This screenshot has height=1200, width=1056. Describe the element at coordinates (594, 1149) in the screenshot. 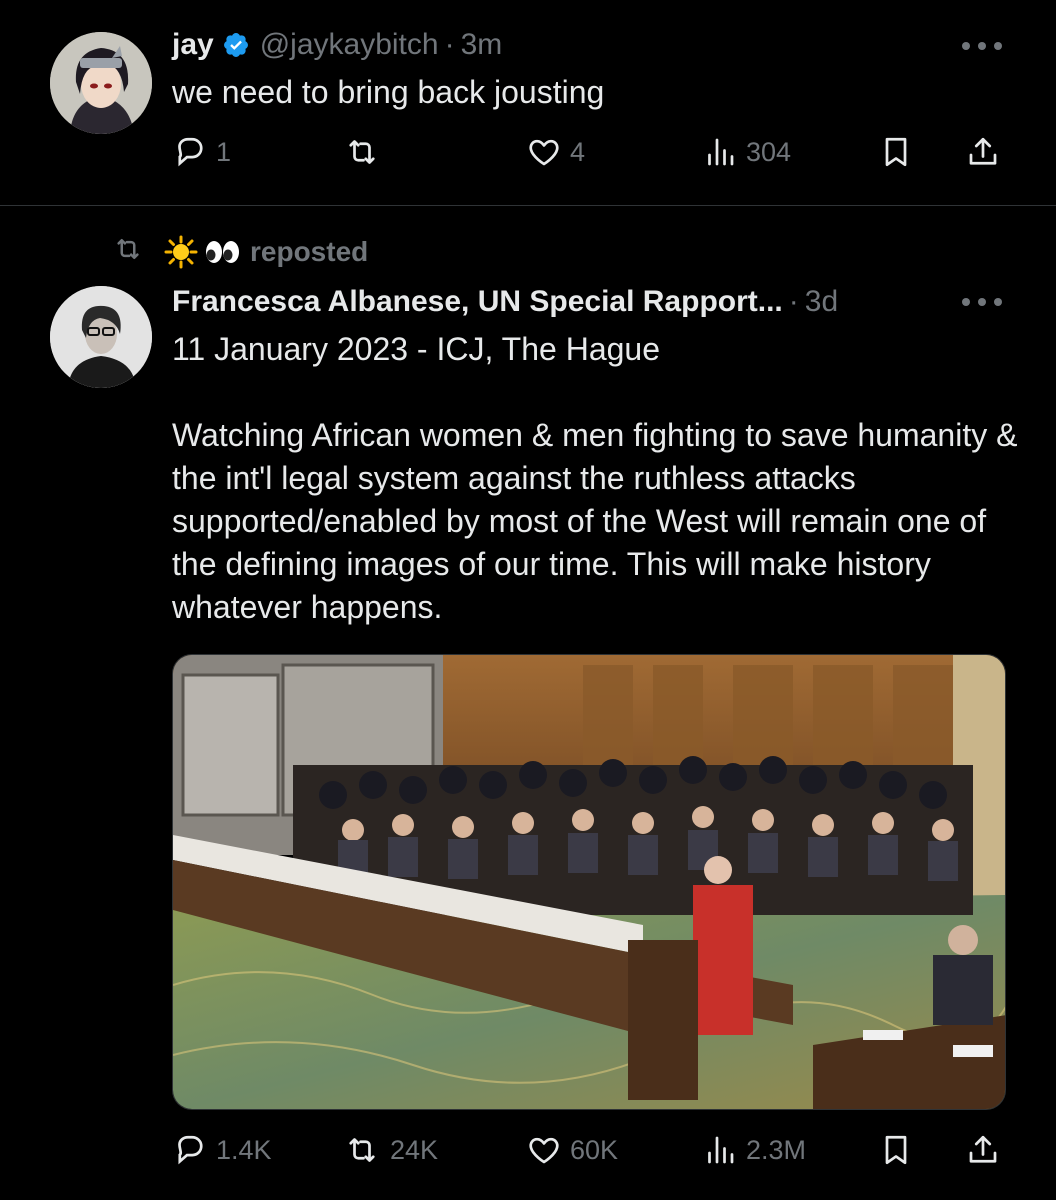

I see `like-count: 60K` at that location.